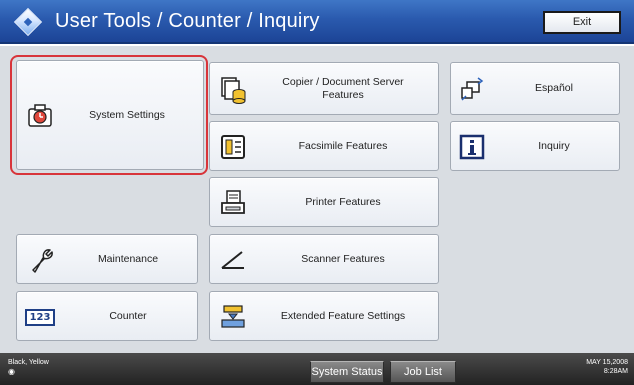 This screenshot has height=385, width=634. Describe the element at coordinates (28, 22) in the screenshot. I see `user-tools-icon` at that location.